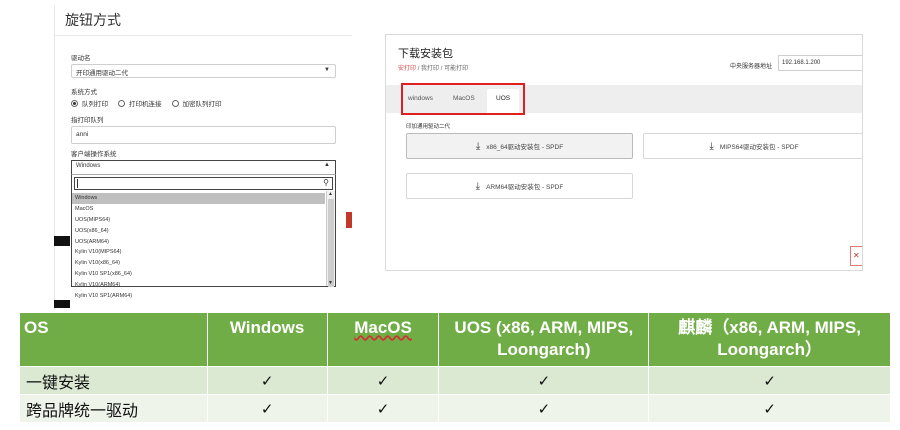  What do you see at coordinates (326, 182) in the screenshot?
I see `search-icon: ⚲` at bounding box center [326, 182].